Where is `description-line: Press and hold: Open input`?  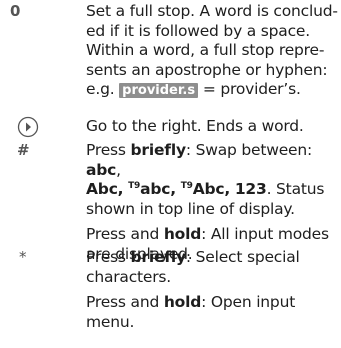 description-line: Press and hold: Open input is located at coordinates (213, 303).